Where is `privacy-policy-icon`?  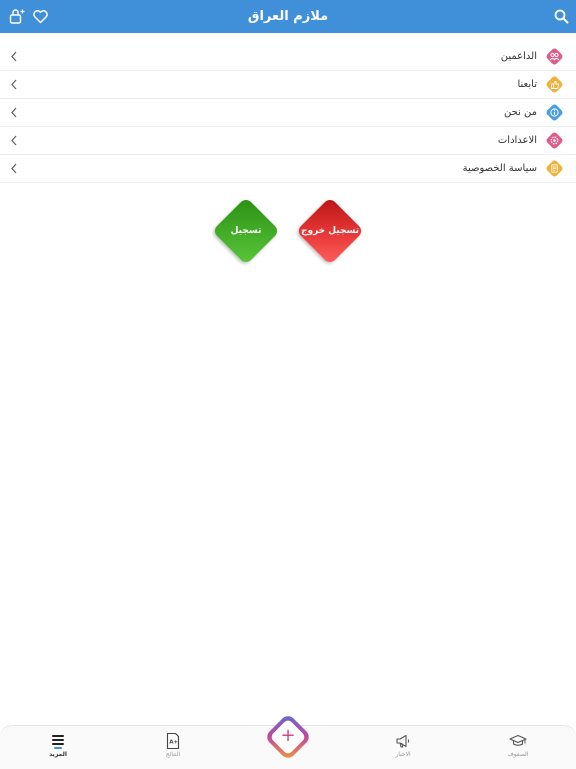 privacy-policy-icon is located at coordinates (554, 168).